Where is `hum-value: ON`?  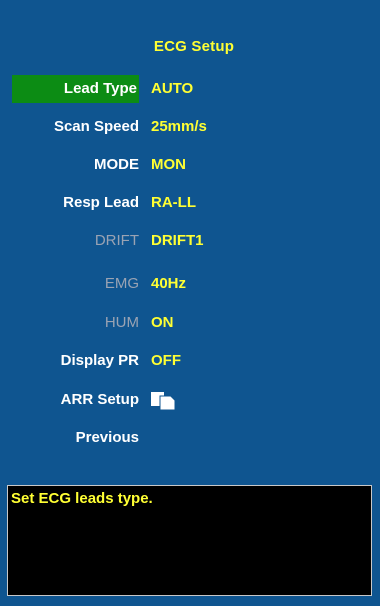 hum-value: ON is located at coordinates (162, 322).